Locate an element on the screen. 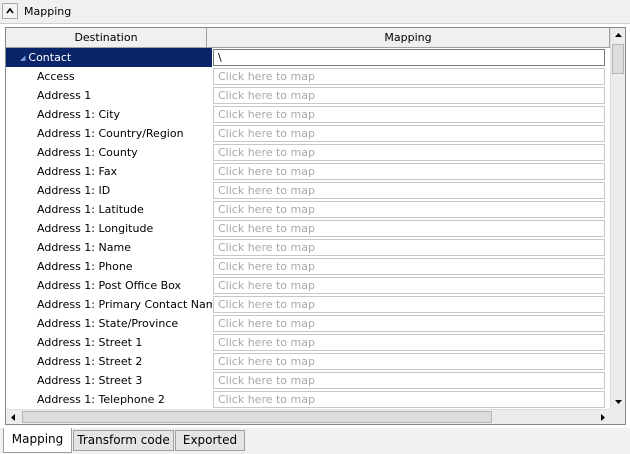 The height and width of the screenshot is (454, 630). header-title: Mapping is located at coordinates (48, 11).